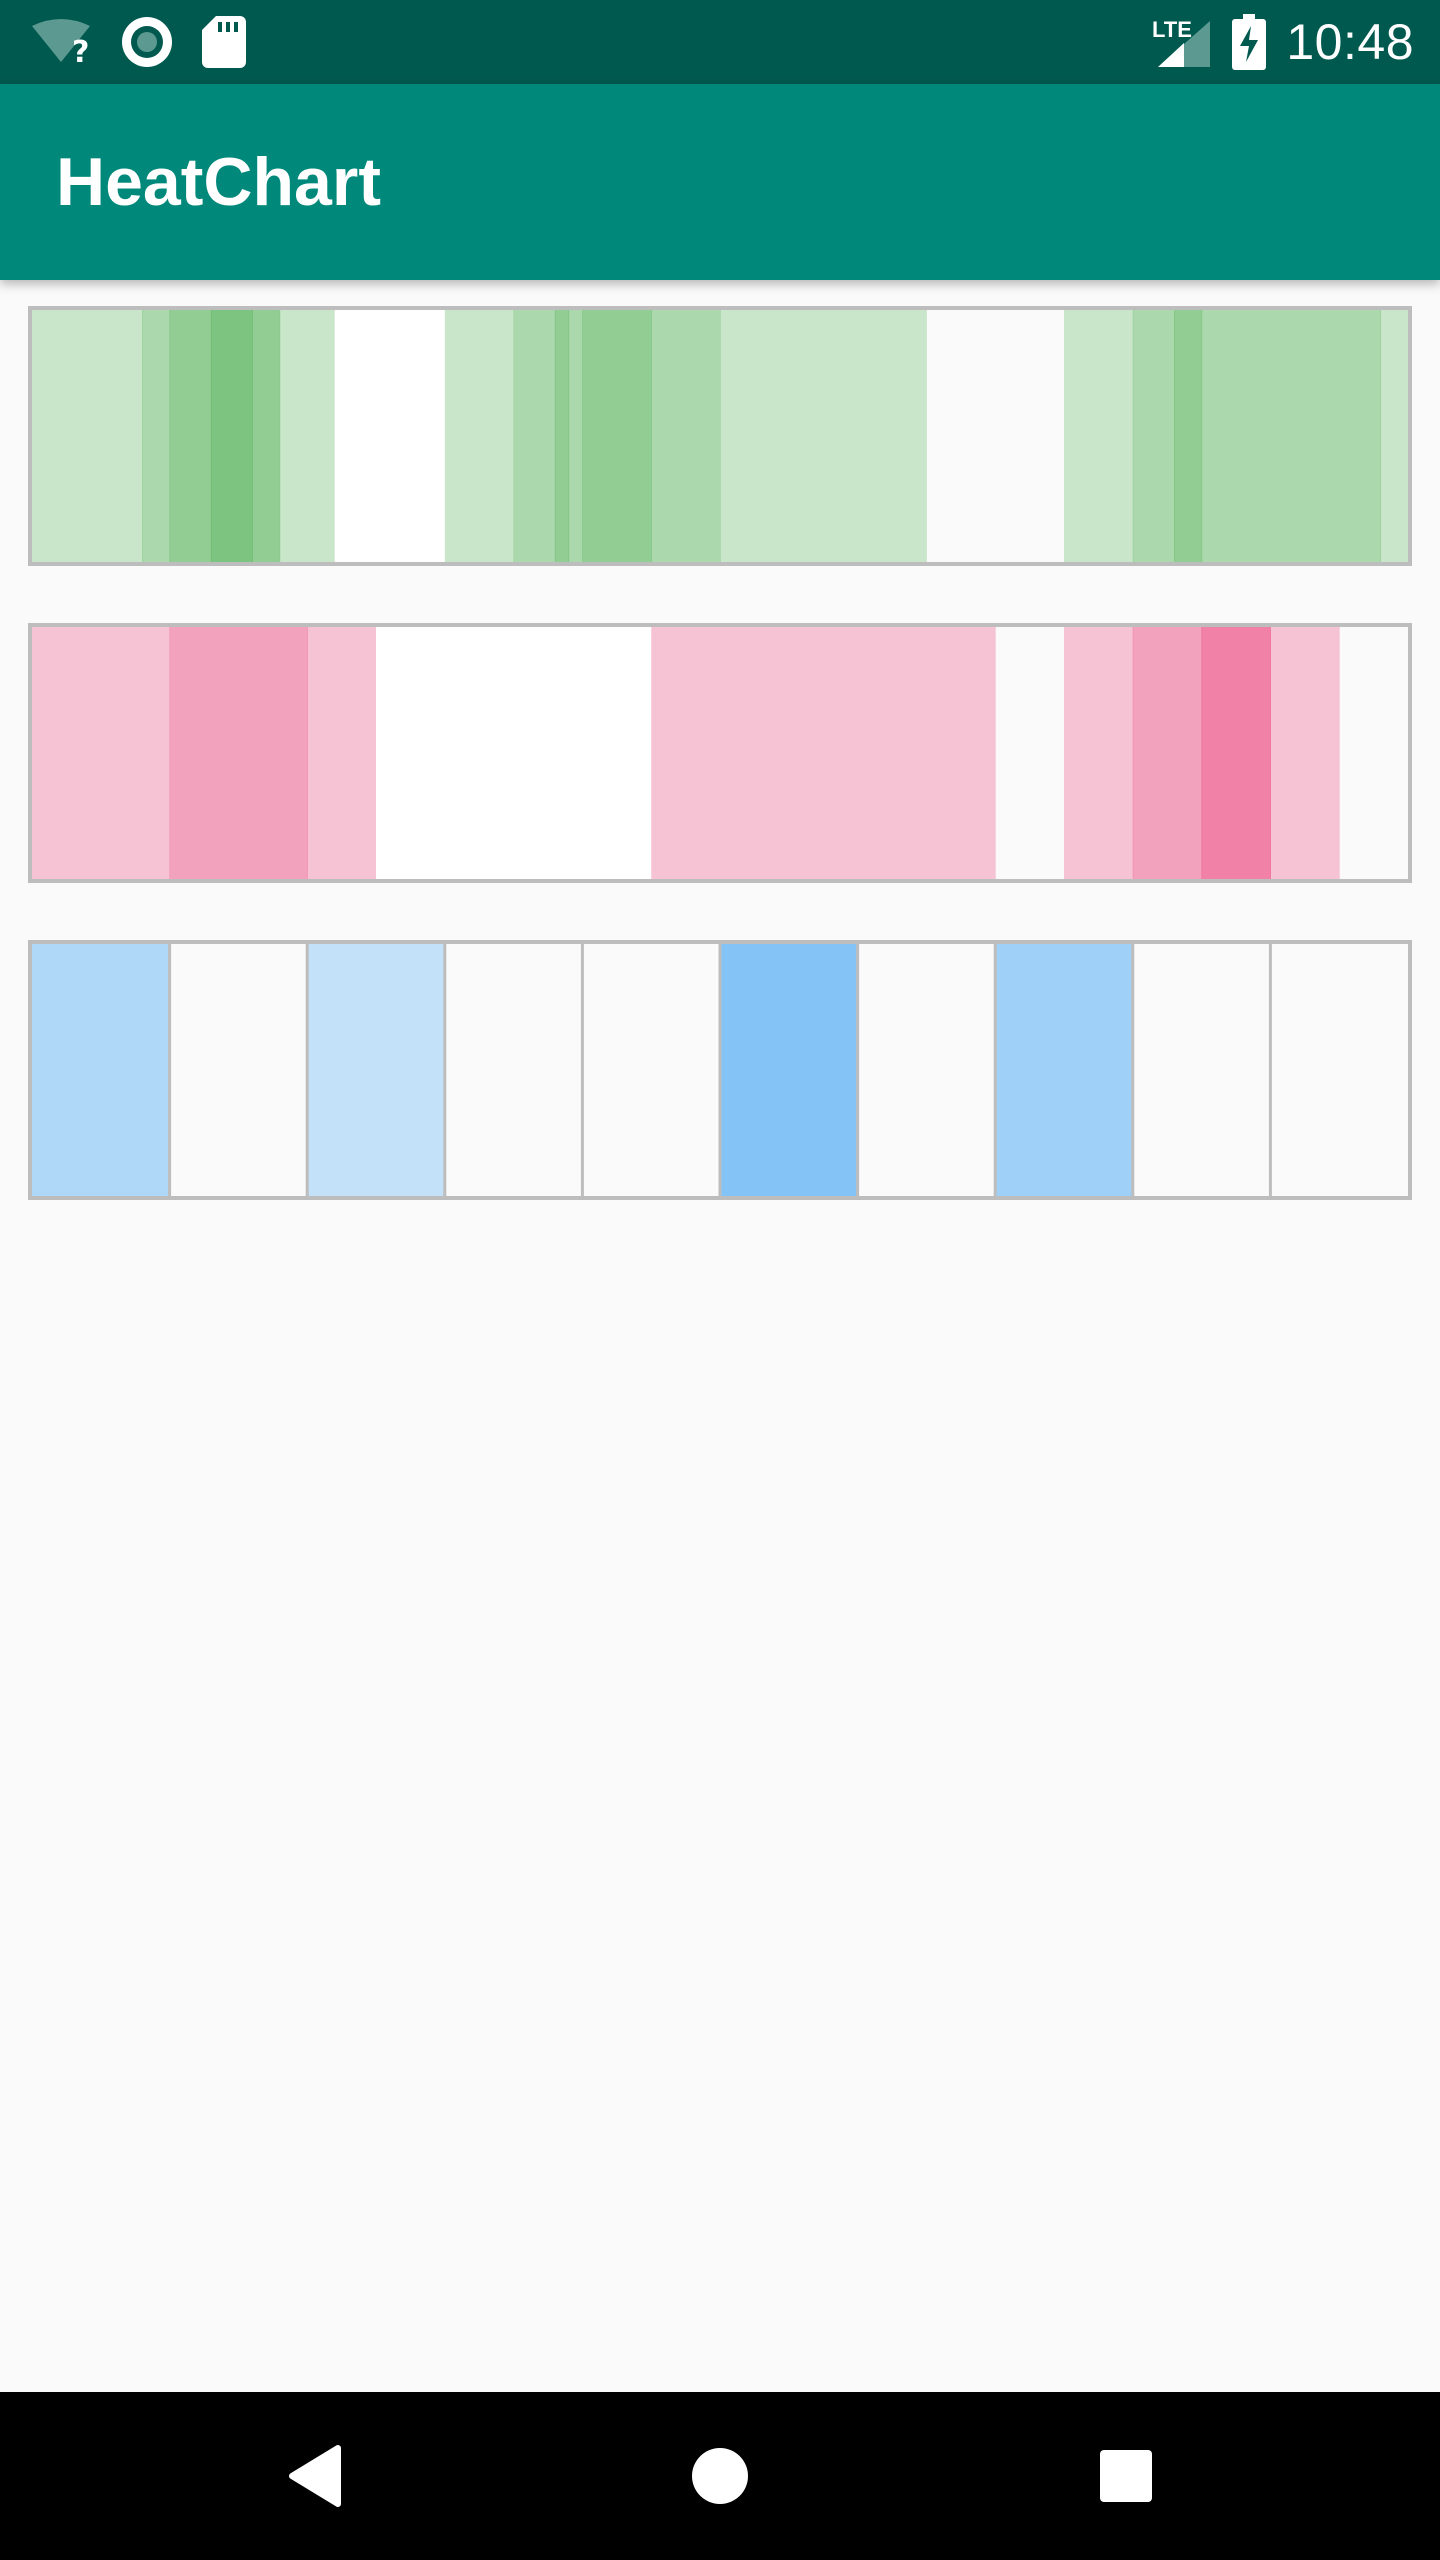 The image size is (1440, 2560). I want to click on wifi-unknown-icon: ?, so click(61, 42).